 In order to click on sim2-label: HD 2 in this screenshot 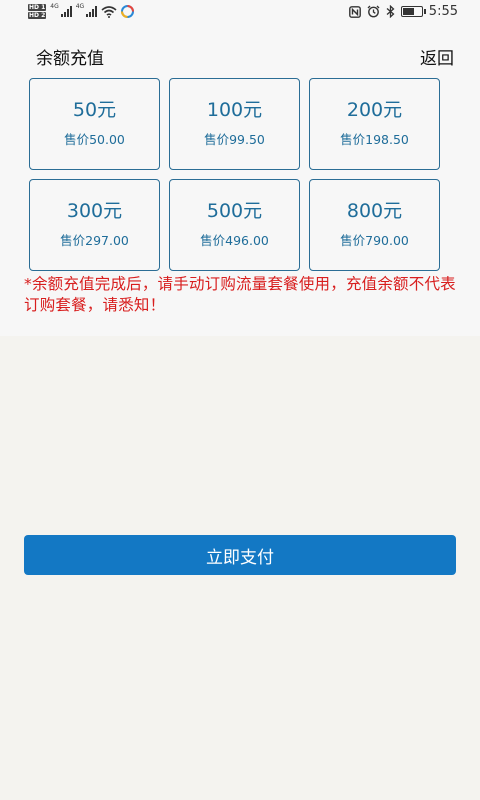, I will do `click(37, 15)`.